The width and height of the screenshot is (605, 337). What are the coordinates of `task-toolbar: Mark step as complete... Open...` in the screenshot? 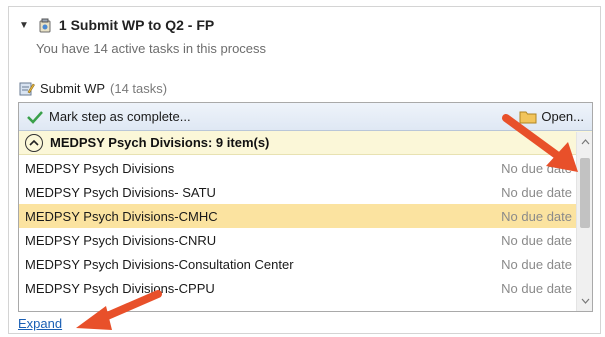 It's located at (305, 117).